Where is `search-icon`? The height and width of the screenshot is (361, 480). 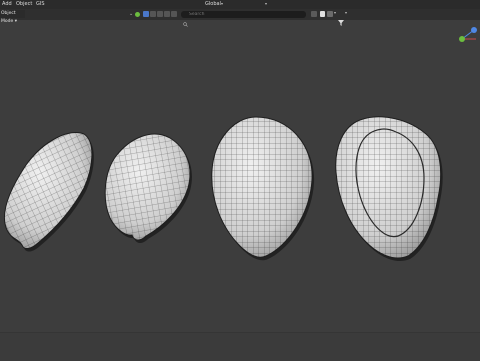 search-icon is located at coordinates (185, 19).